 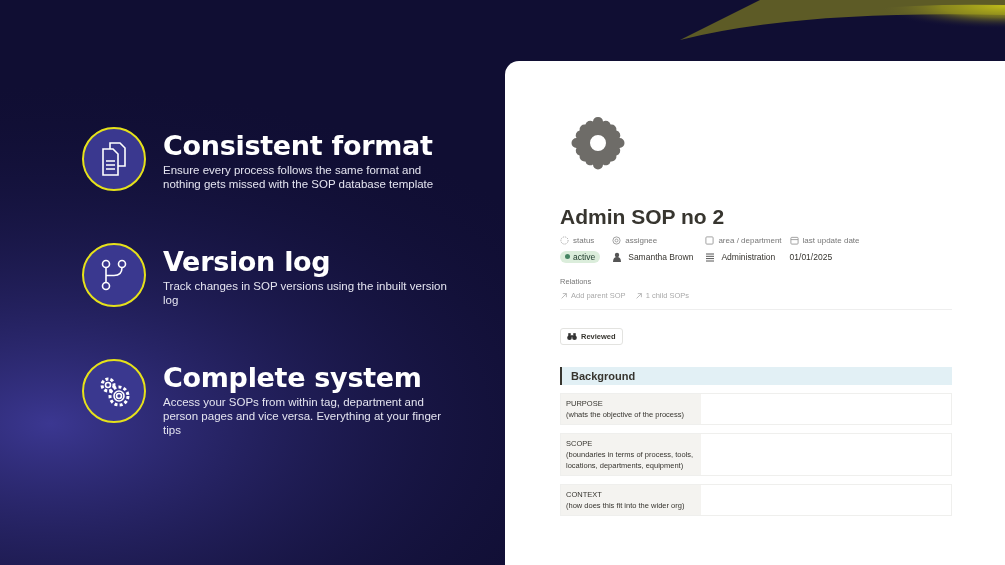 What do you see at coordinates (580, 256) in the screenshot?
I see `status-tag: active` at bounding box center [580, 256].